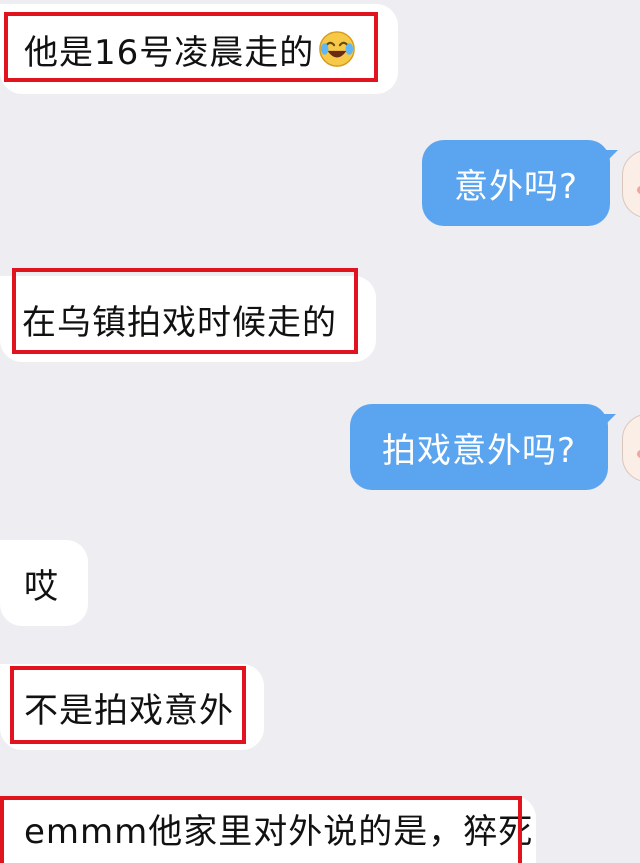  What do you see at coordinates (337, 49) in the screenshot?
I see `laugh-cry-emoji-icon` at bounding box center [337, 49].